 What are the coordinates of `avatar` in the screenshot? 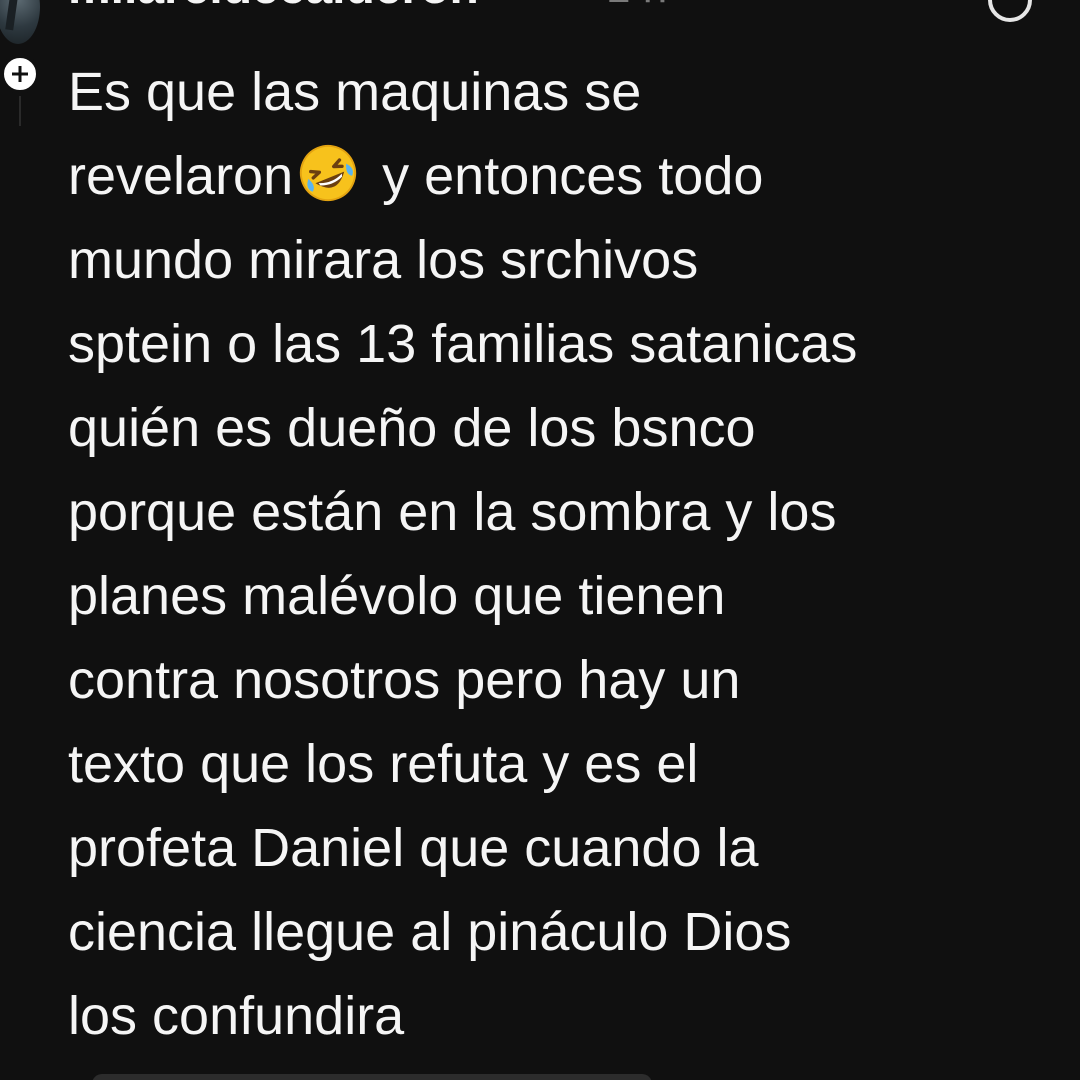 It's located at (20, 22).